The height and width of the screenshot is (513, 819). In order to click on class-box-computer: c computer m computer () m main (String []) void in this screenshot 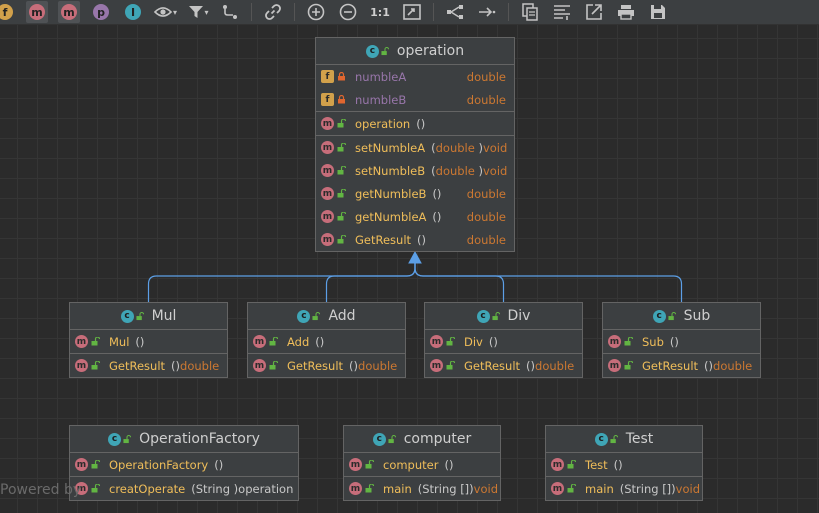, I will do `click(422, 463)`.